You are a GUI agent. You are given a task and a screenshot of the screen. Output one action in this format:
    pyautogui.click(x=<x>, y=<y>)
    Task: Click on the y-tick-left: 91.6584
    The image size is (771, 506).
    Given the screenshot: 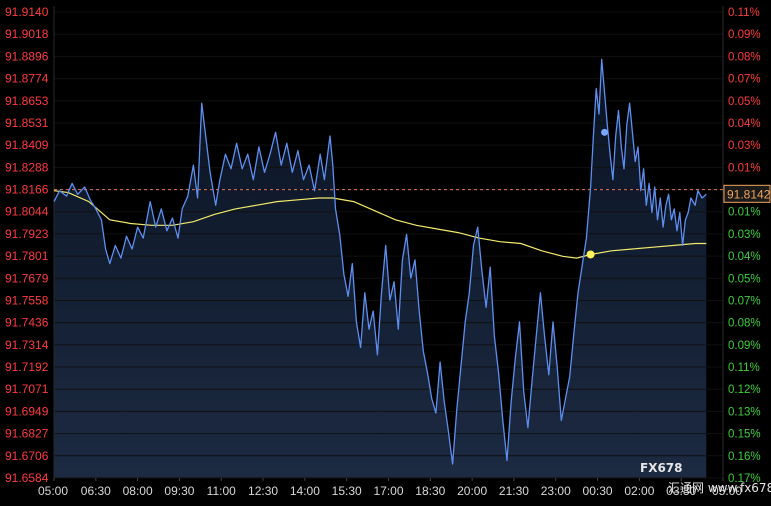 What is the action you would take?
    pyautogui.click(x=27, y=478)
    